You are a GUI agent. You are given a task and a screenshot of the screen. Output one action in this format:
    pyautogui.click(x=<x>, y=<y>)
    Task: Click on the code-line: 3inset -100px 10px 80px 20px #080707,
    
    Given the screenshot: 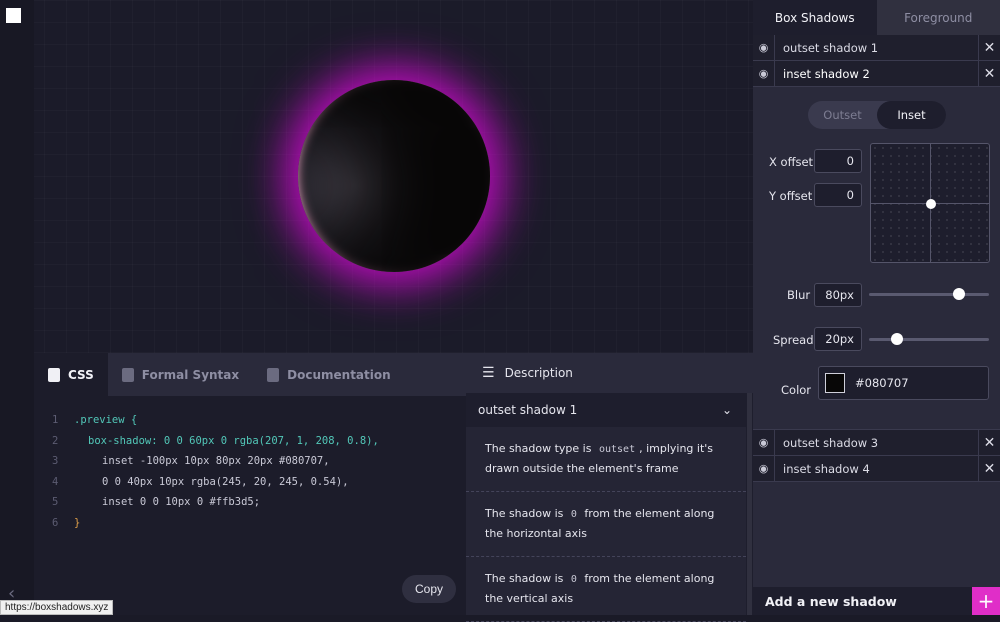 What is the action you would take?
    pyautogui.click(x=259, y=461)
    